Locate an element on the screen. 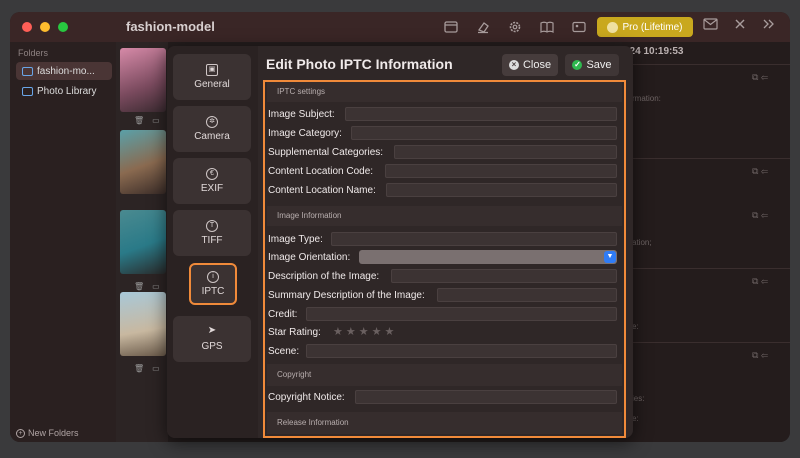  scene-input is located at coordinates (461, 351).